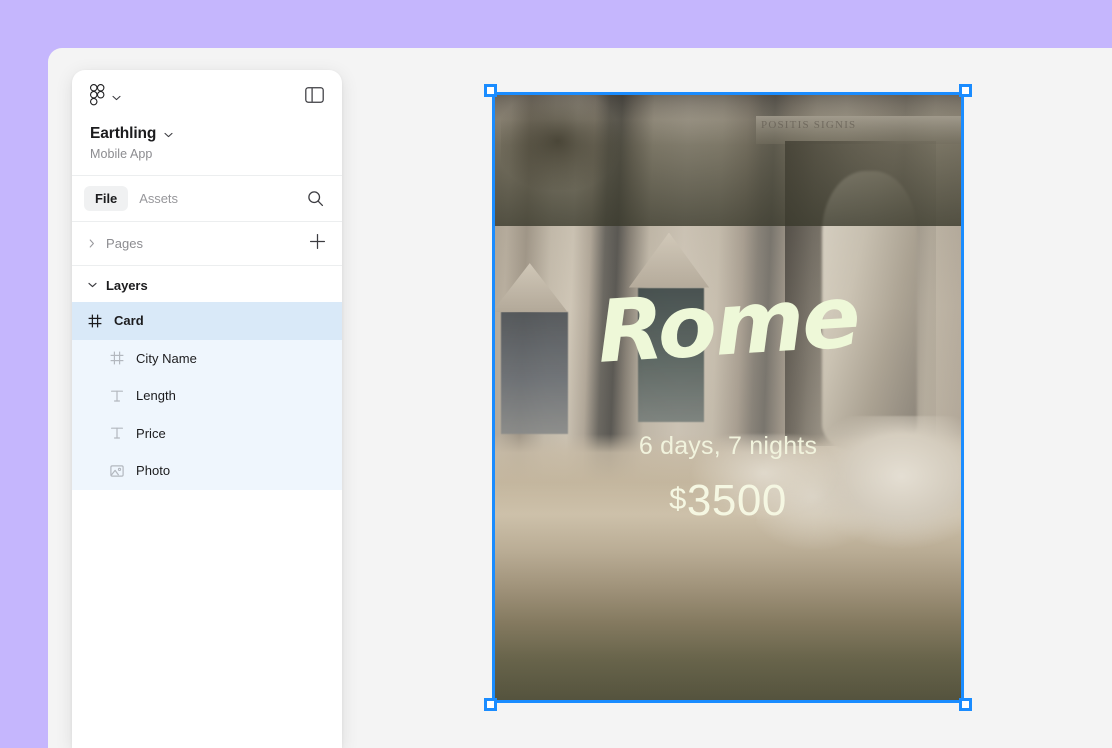 The width and height of the screenshot is (1112, 748). I want to click on sidebar-panel-toggle-icon, so click(314, 97).